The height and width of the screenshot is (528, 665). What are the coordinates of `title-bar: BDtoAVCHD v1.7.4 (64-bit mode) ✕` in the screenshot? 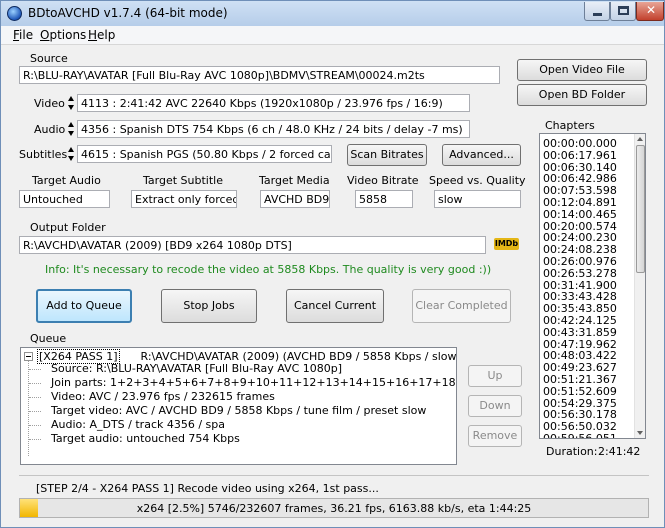 It's located at (332, 13).